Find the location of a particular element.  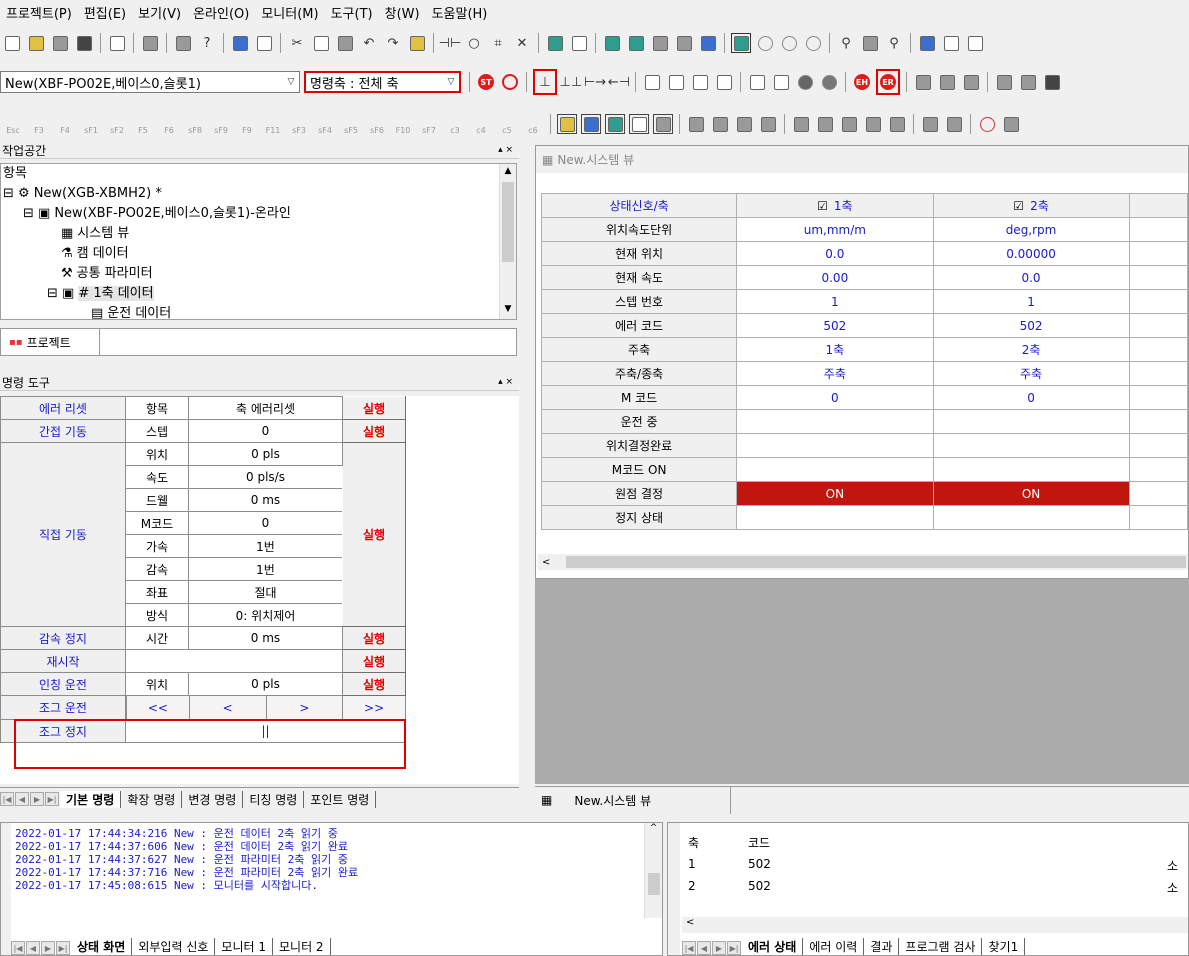

redo-icon: ↷ is located at coordinates (393, 43).